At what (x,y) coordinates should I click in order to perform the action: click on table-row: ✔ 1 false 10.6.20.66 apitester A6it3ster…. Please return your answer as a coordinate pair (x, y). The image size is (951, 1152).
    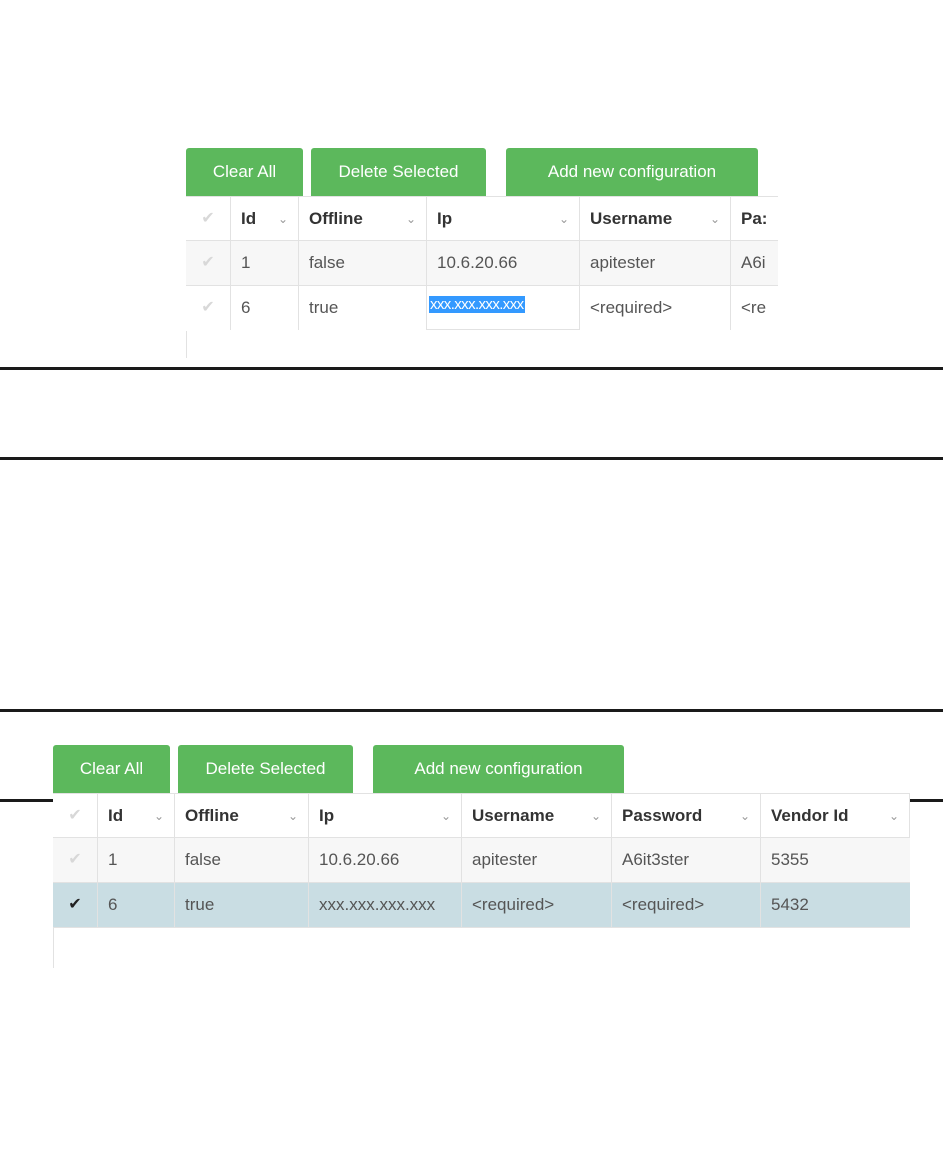
    Looking at the image, I should click on (481, 860).